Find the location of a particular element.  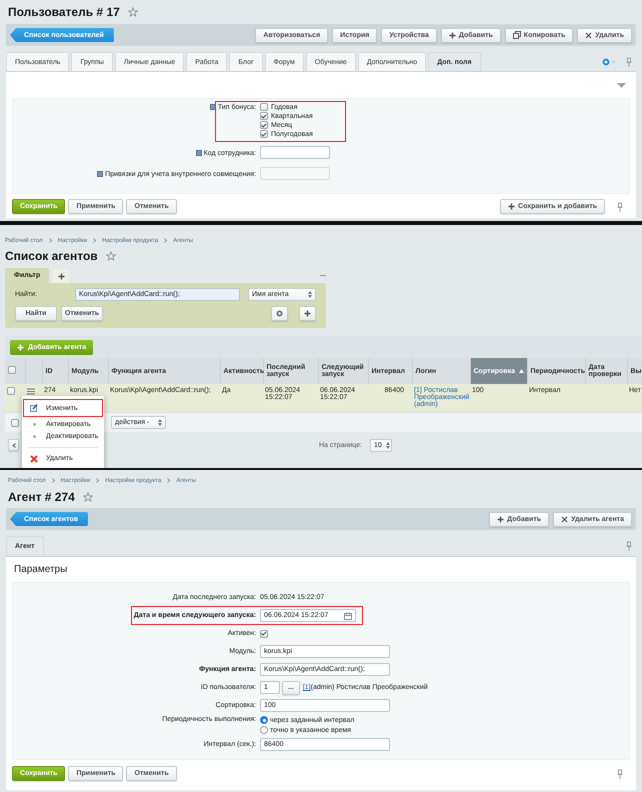

add-filter-tab is located at coordinates (61, 276).